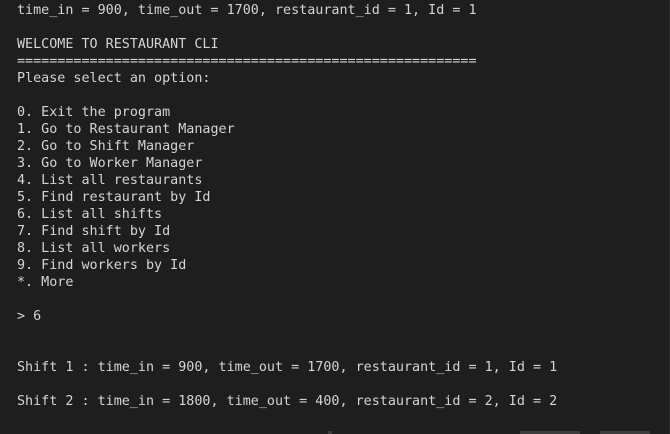  What do you see at coordinates (45, 282) in the screenshot?
I see `menu-option-more: *. More` at bounding box center [45, 282].